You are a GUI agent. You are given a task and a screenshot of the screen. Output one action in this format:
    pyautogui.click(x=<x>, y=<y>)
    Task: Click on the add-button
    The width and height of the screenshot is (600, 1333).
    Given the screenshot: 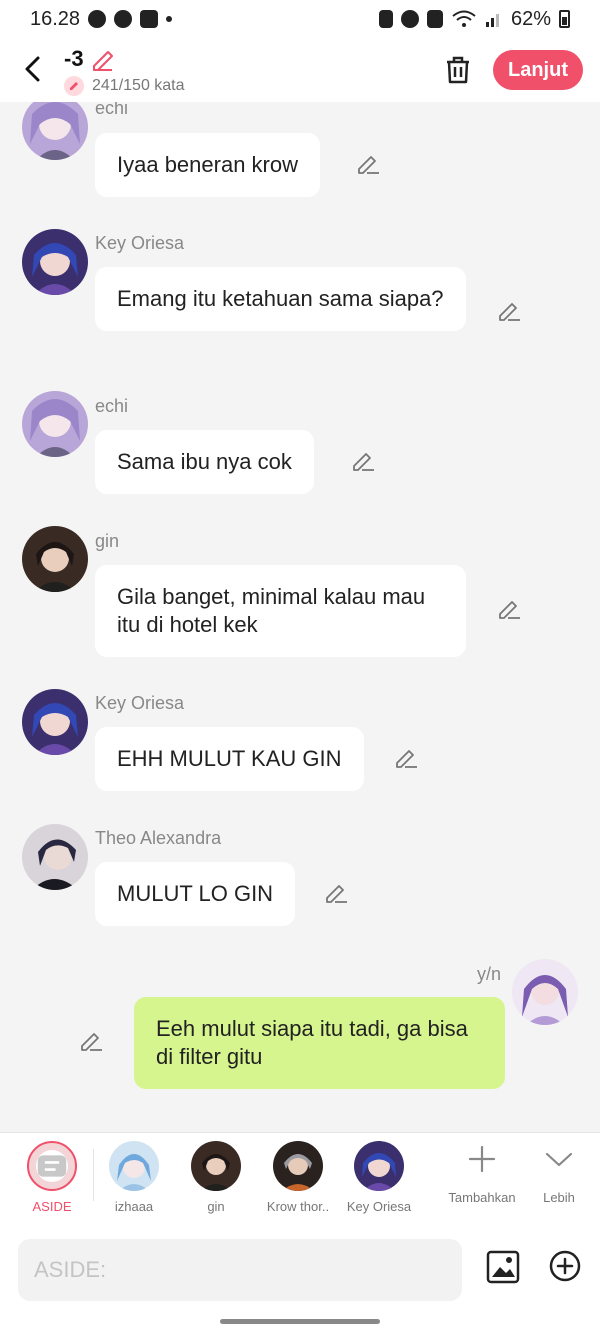 What is the action you would take?
    pyautogui.click(x=565, y=1266)
    